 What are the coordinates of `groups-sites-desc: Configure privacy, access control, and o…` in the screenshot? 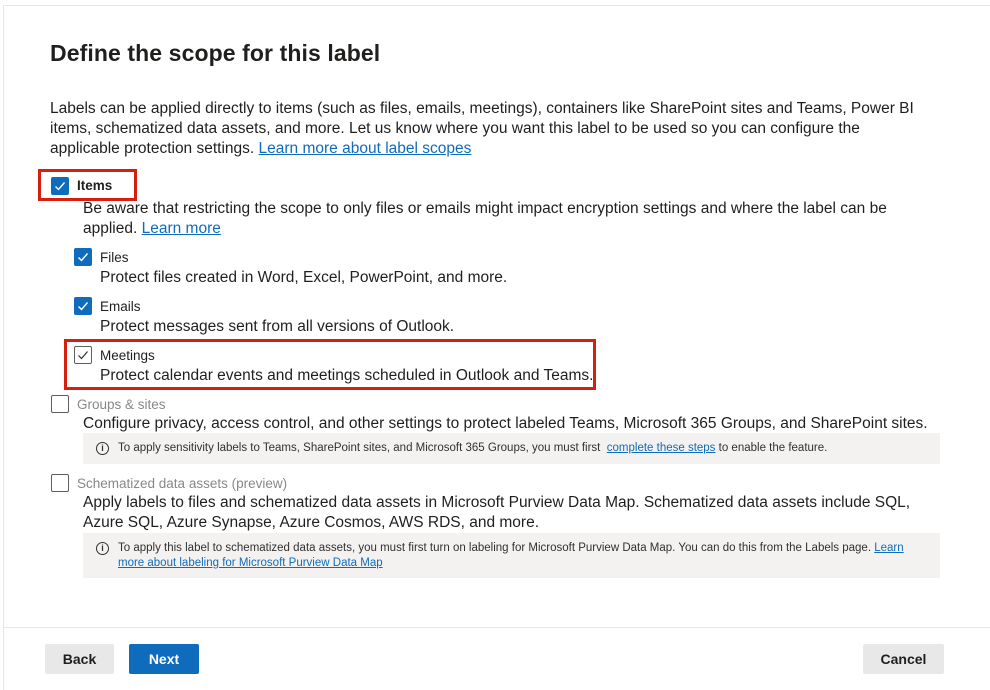 It's located at (505, 423).